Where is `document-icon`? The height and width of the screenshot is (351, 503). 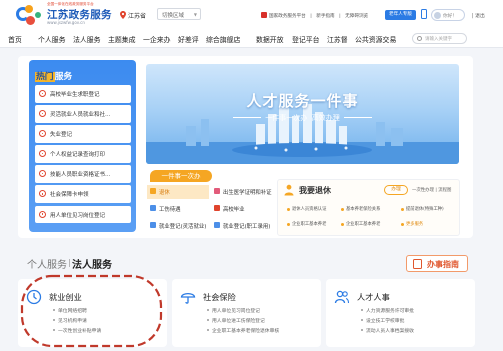 document-icon is located at coordinates (417, 264).